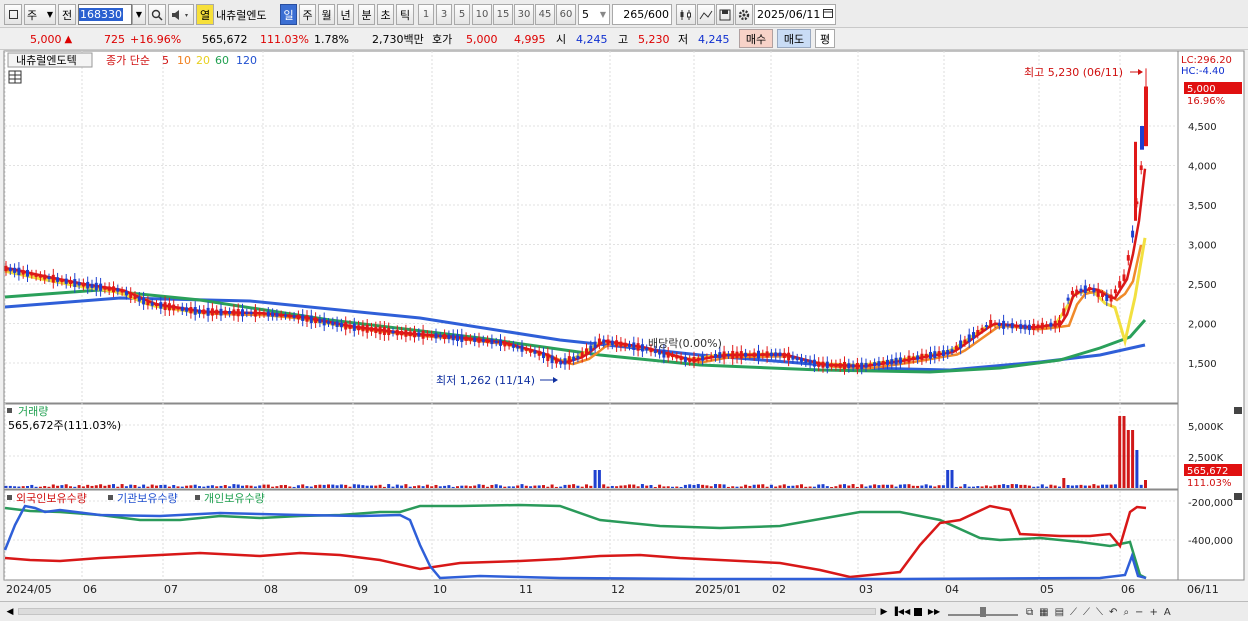 Image resolution: width=1248 pixels, height=621 pixels. I want to click on sell-button: 매도, so click(794, 38).